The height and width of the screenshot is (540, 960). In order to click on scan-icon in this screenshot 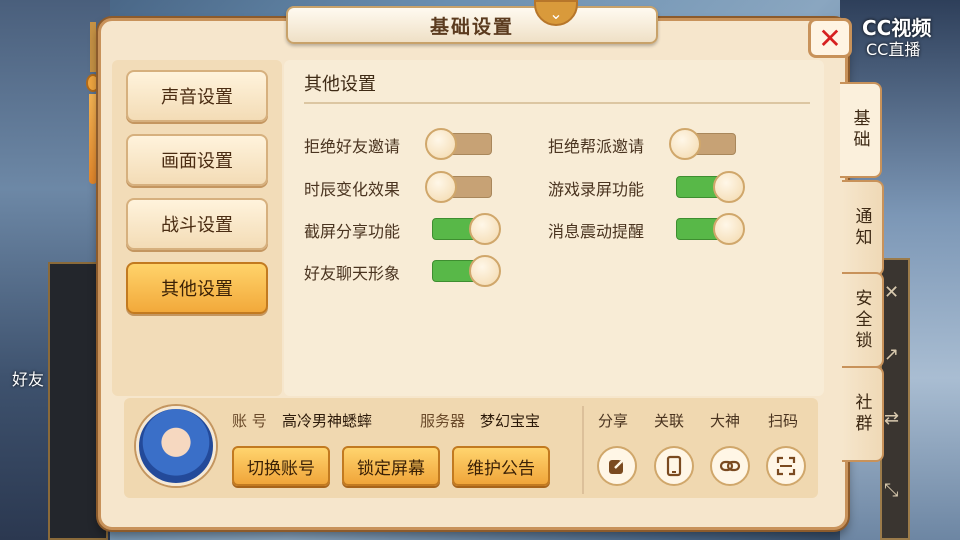, I will do `click(786, 466)`.